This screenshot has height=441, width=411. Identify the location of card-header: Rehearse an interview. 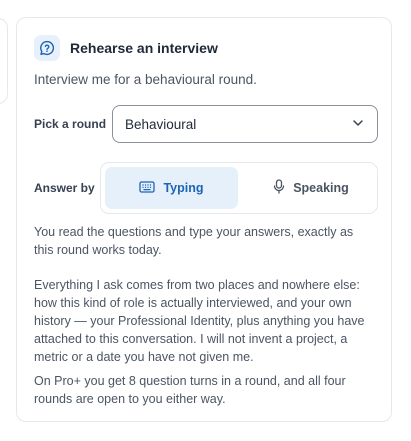
(126, 48).